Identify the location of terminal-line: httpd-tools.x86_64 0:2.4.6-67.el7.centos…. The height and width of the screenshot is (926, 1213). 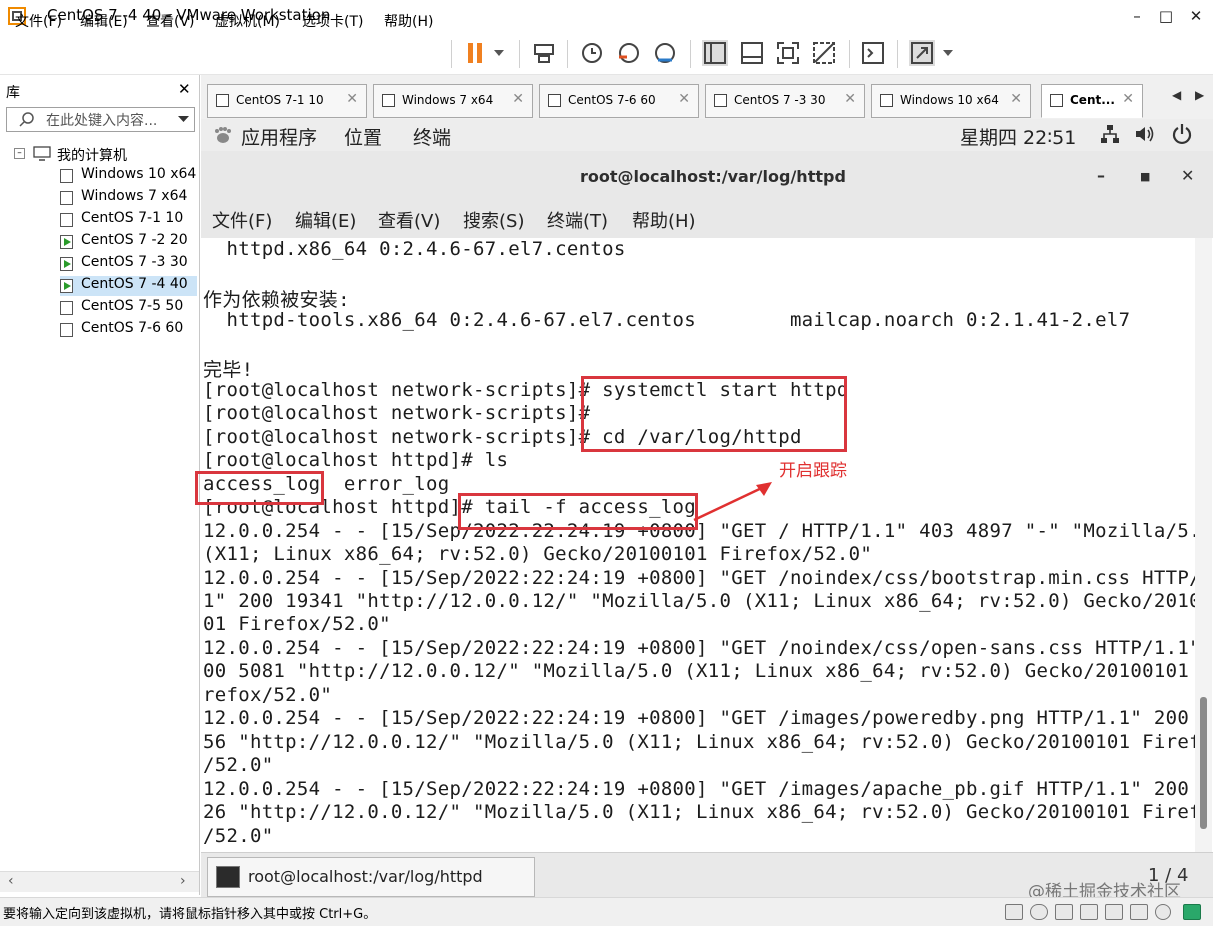
(667, 320).